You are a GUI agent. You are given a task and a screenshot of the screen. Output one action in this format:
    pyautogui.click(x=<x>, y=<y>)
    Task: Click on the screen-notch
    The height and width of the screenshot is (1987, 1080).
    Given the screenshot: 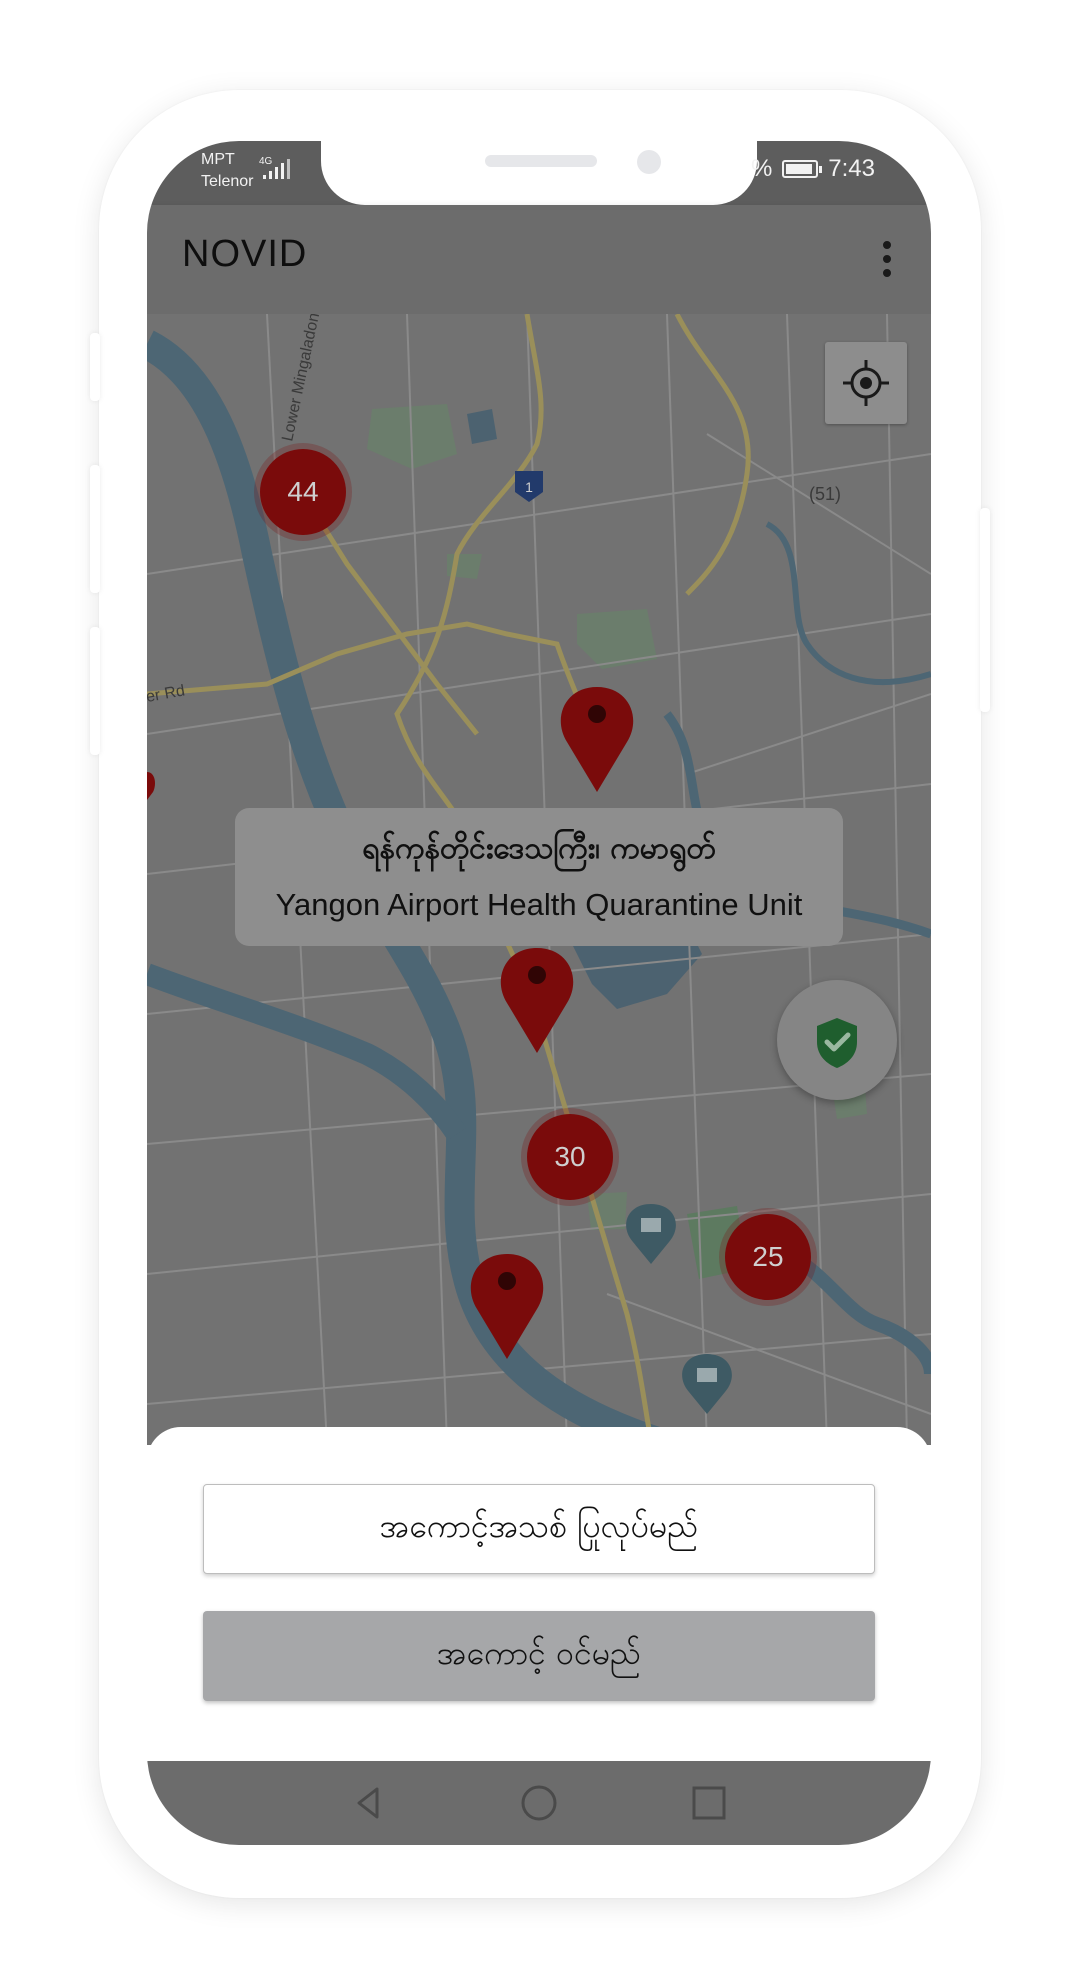 What is the action you would take?
    pyautogui.click(x=539, y=173)
    